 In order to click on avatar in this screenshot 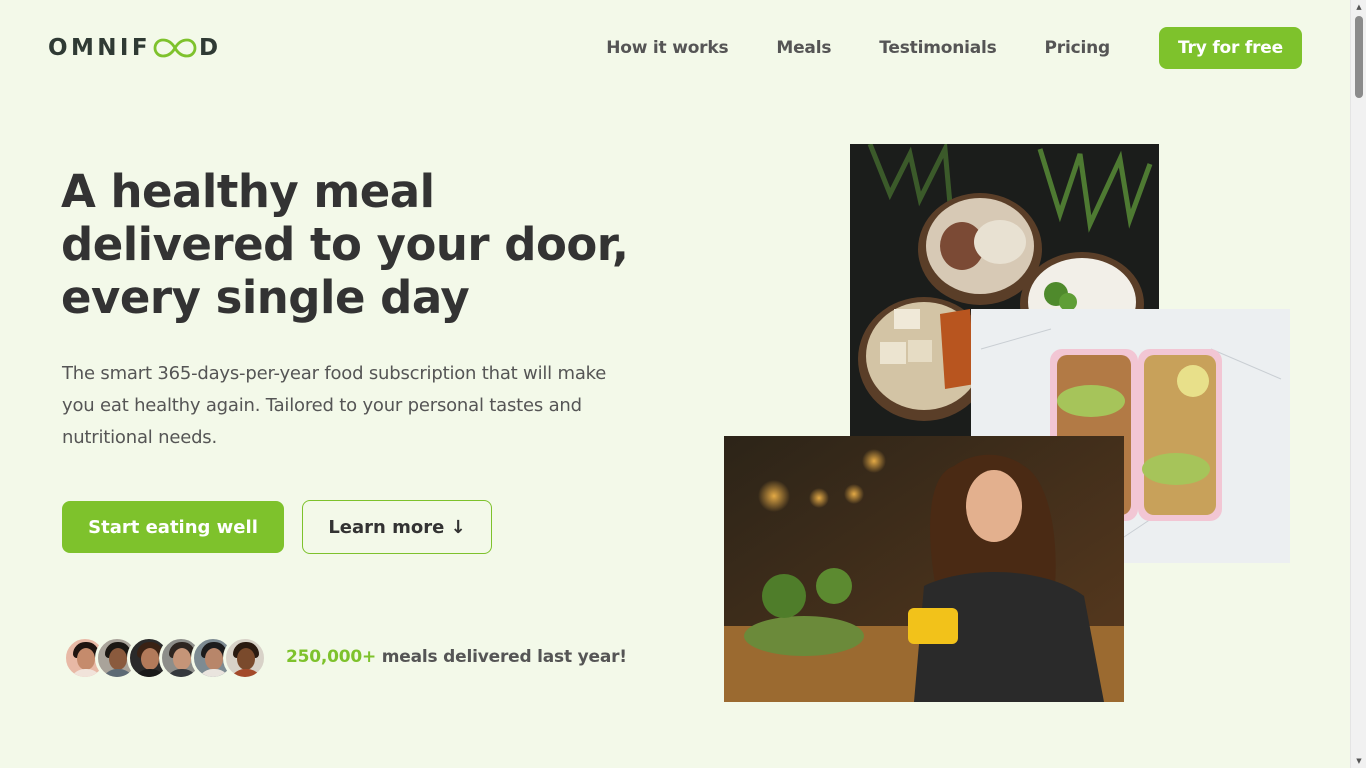, I will do `click(245, 658)`.